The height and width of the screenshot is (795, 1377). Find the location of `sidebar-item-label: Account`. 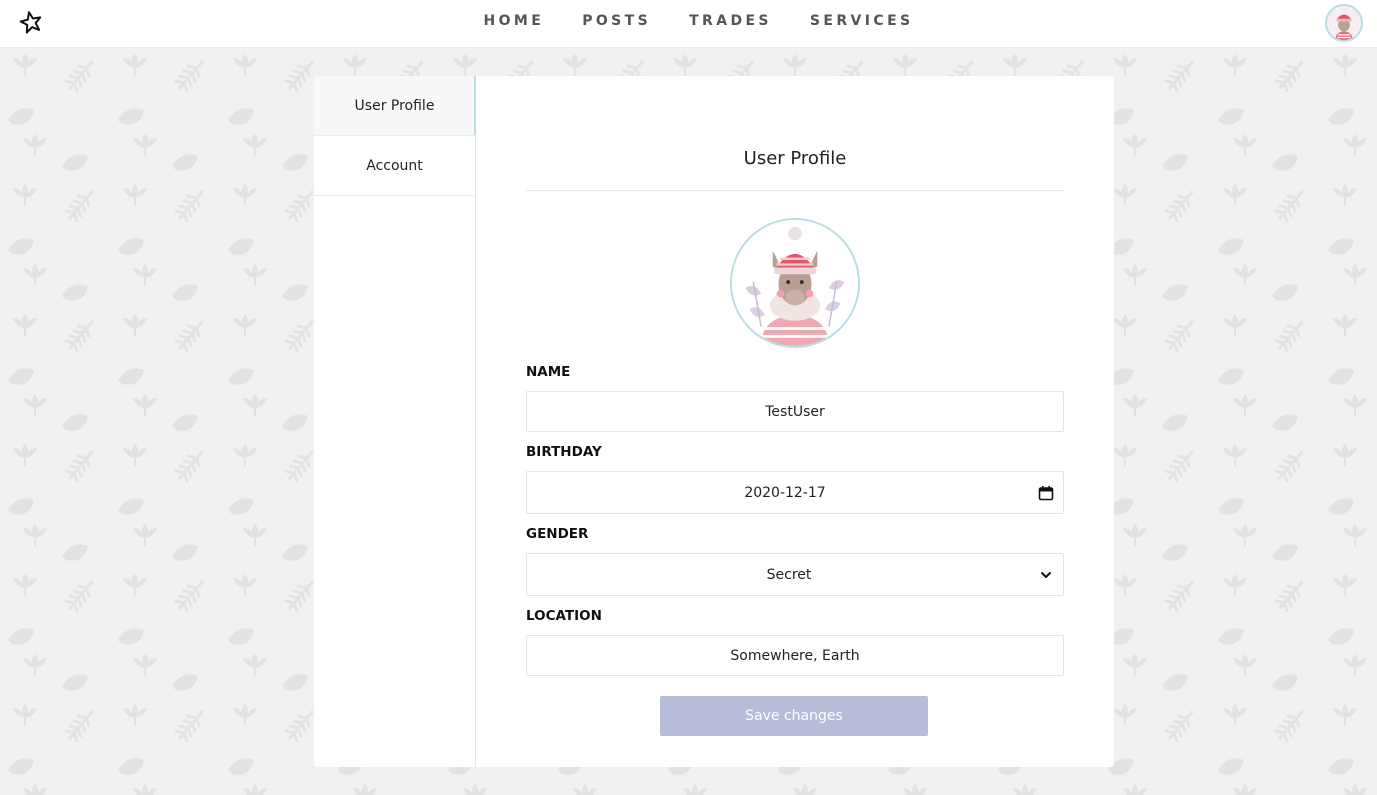

sidebar-item-label: Account is located at coordinates (394, 165).